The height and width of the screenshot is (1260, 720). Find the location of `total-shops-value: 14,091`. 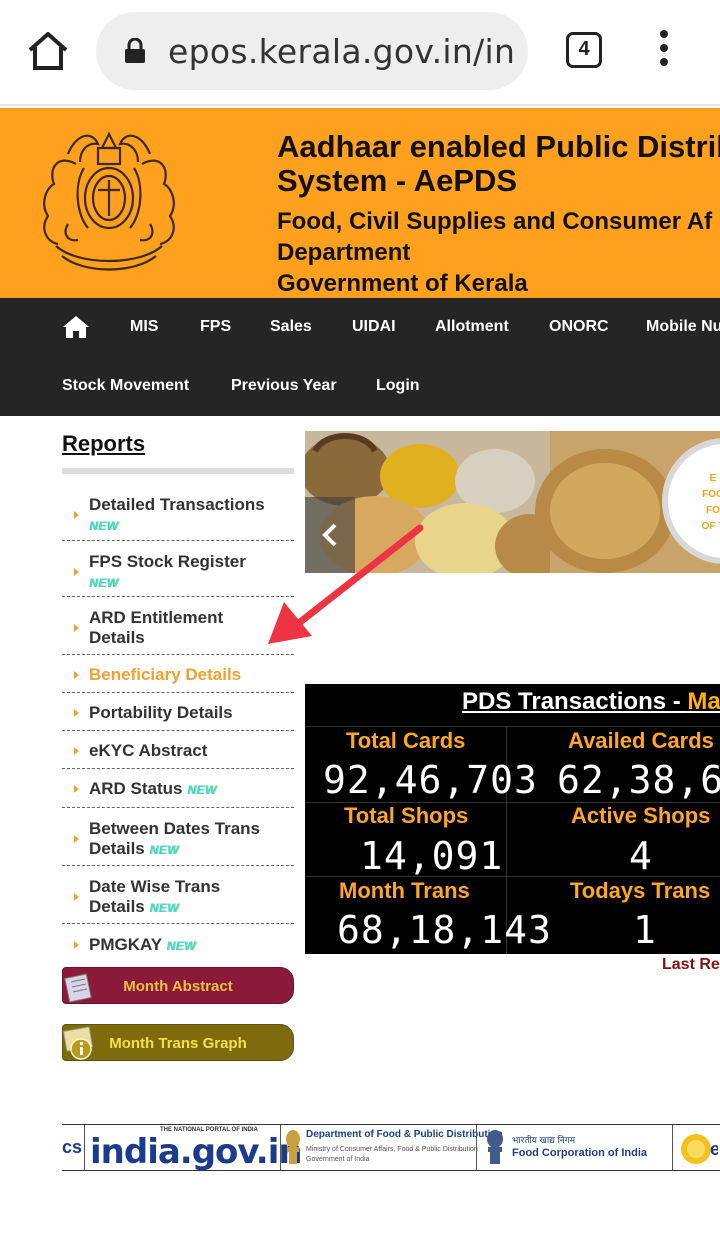

total-shops-value: 14,091 is located at coordinates (432, 856).